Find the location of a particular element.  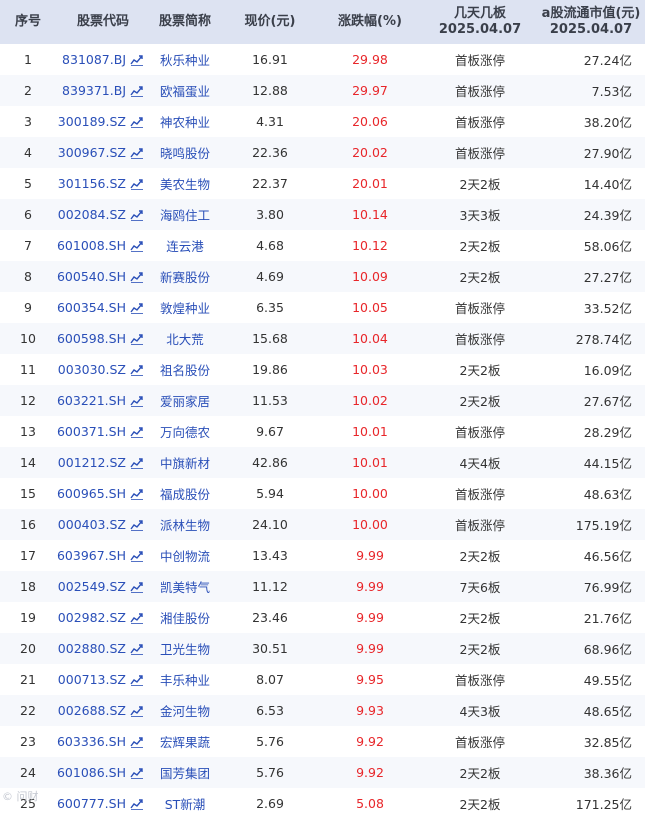

cell-name: 万向德农 is located at coordinates (185, 431).